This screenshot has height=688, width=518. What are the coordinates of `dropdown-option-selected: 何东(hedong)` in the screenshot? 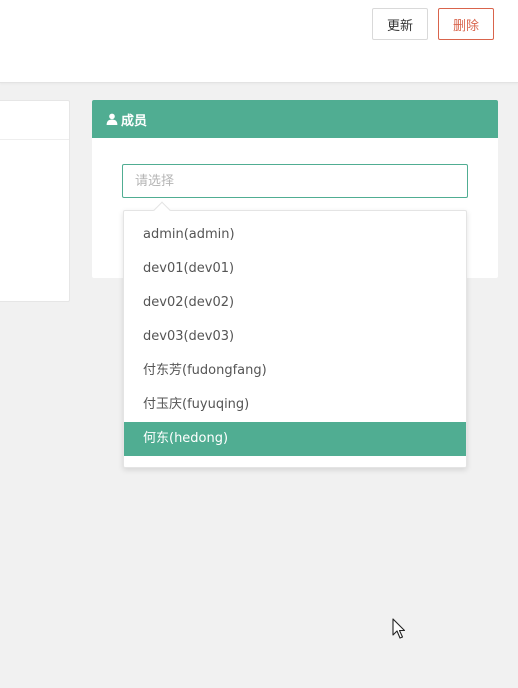 It's located at (295, 439).